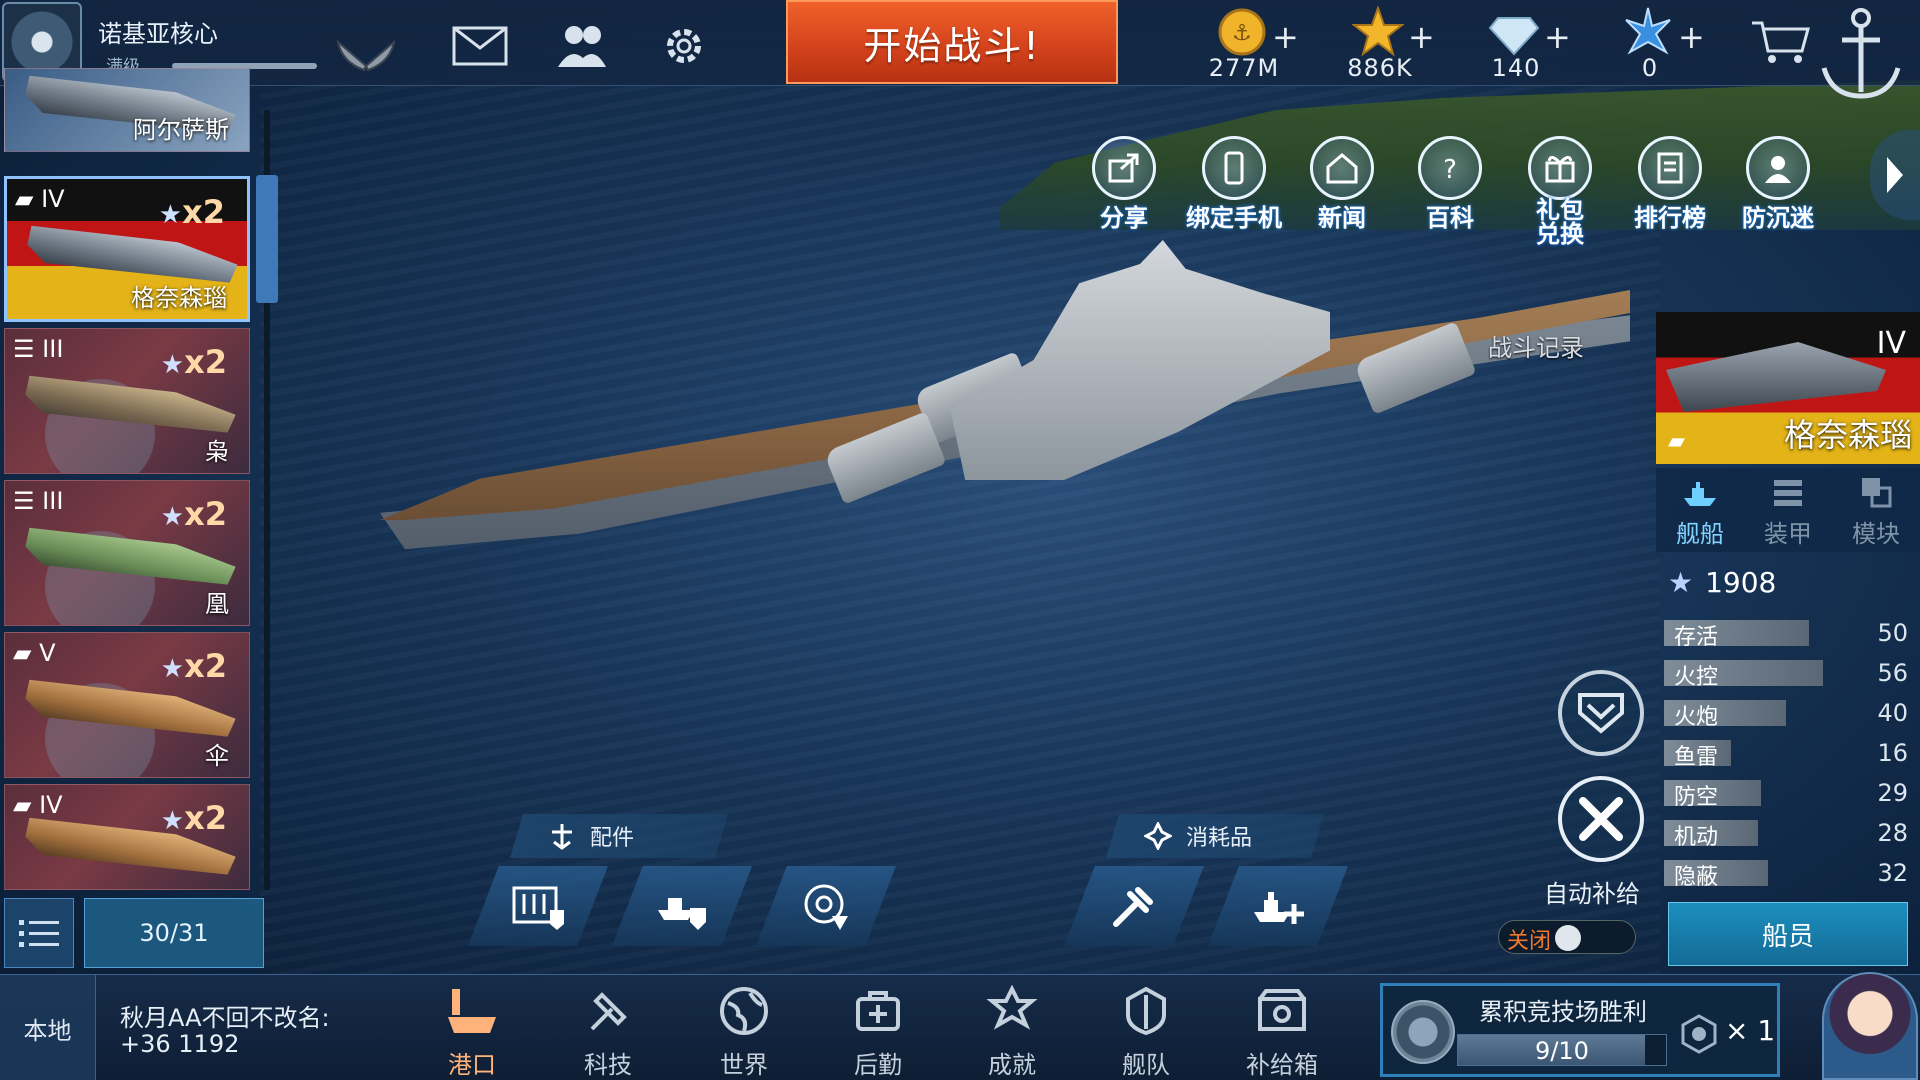  I want to click on stat-value: 32, so click(1892, 873).